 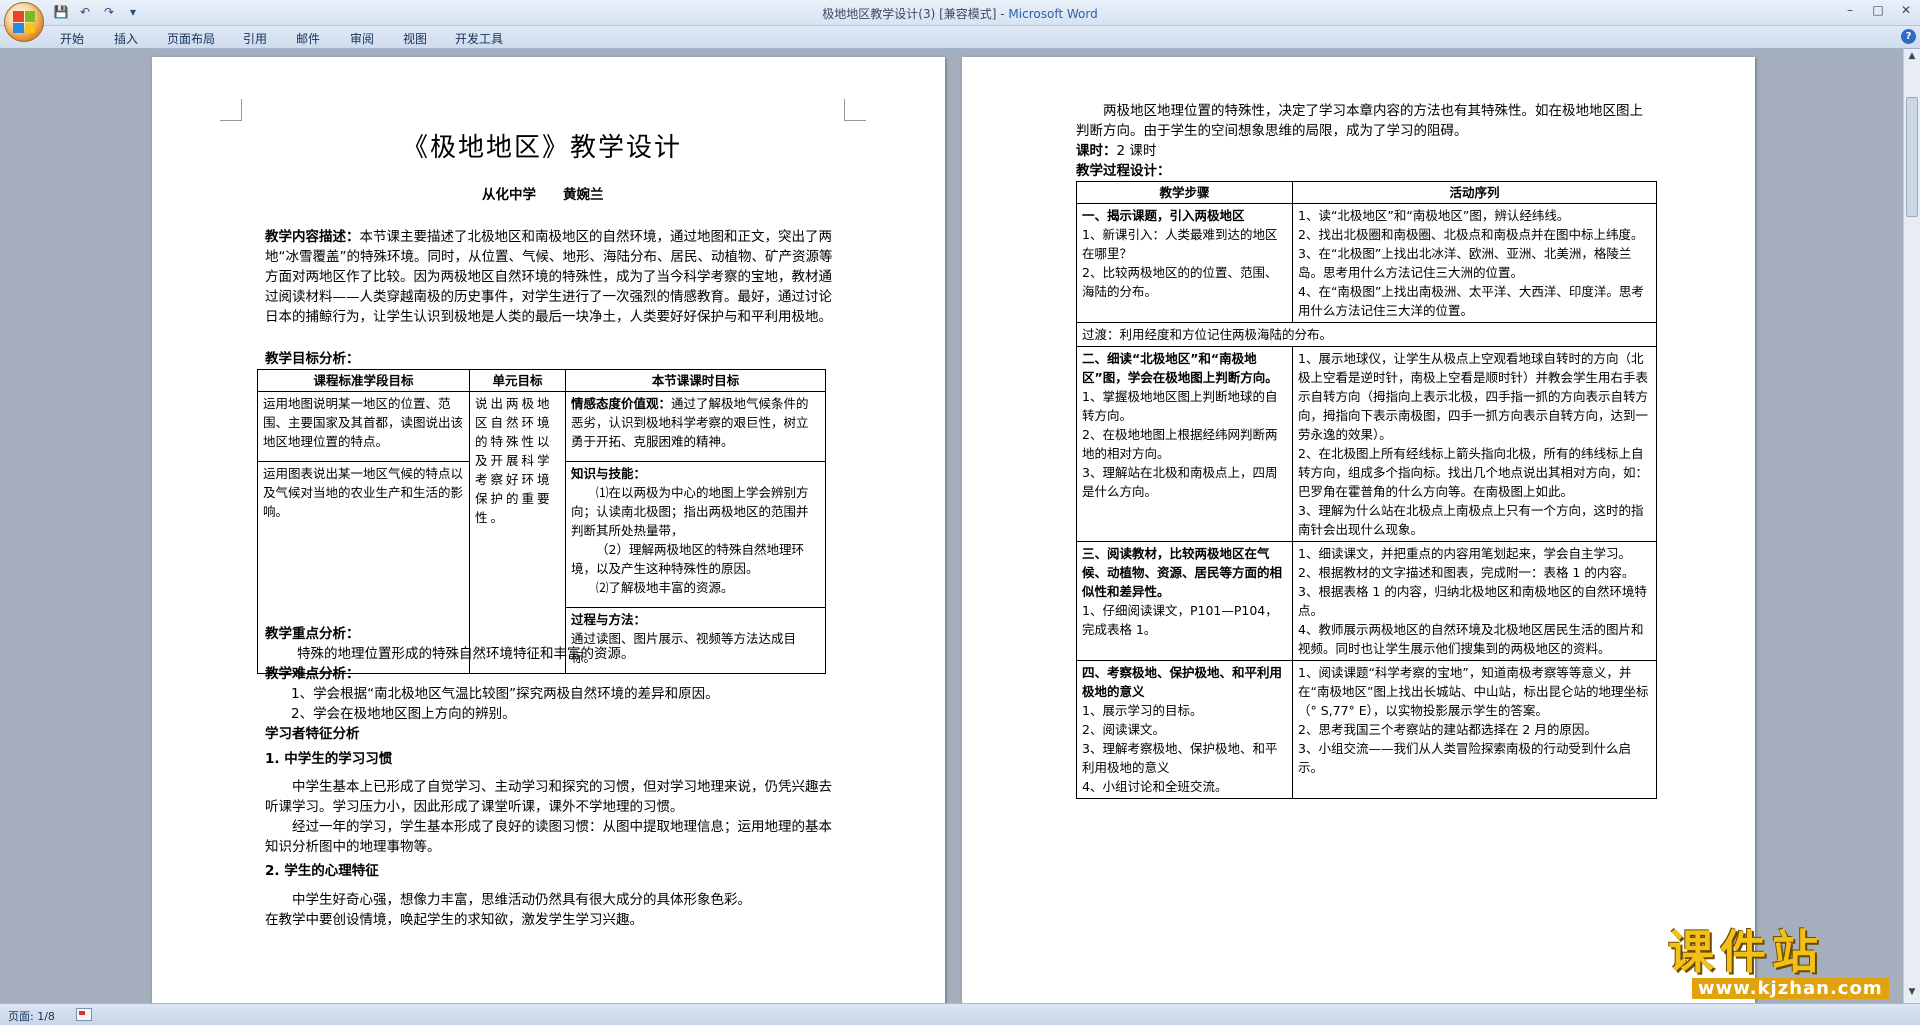 I want to click on help-icon: ?, so click(x=1908, y=36).